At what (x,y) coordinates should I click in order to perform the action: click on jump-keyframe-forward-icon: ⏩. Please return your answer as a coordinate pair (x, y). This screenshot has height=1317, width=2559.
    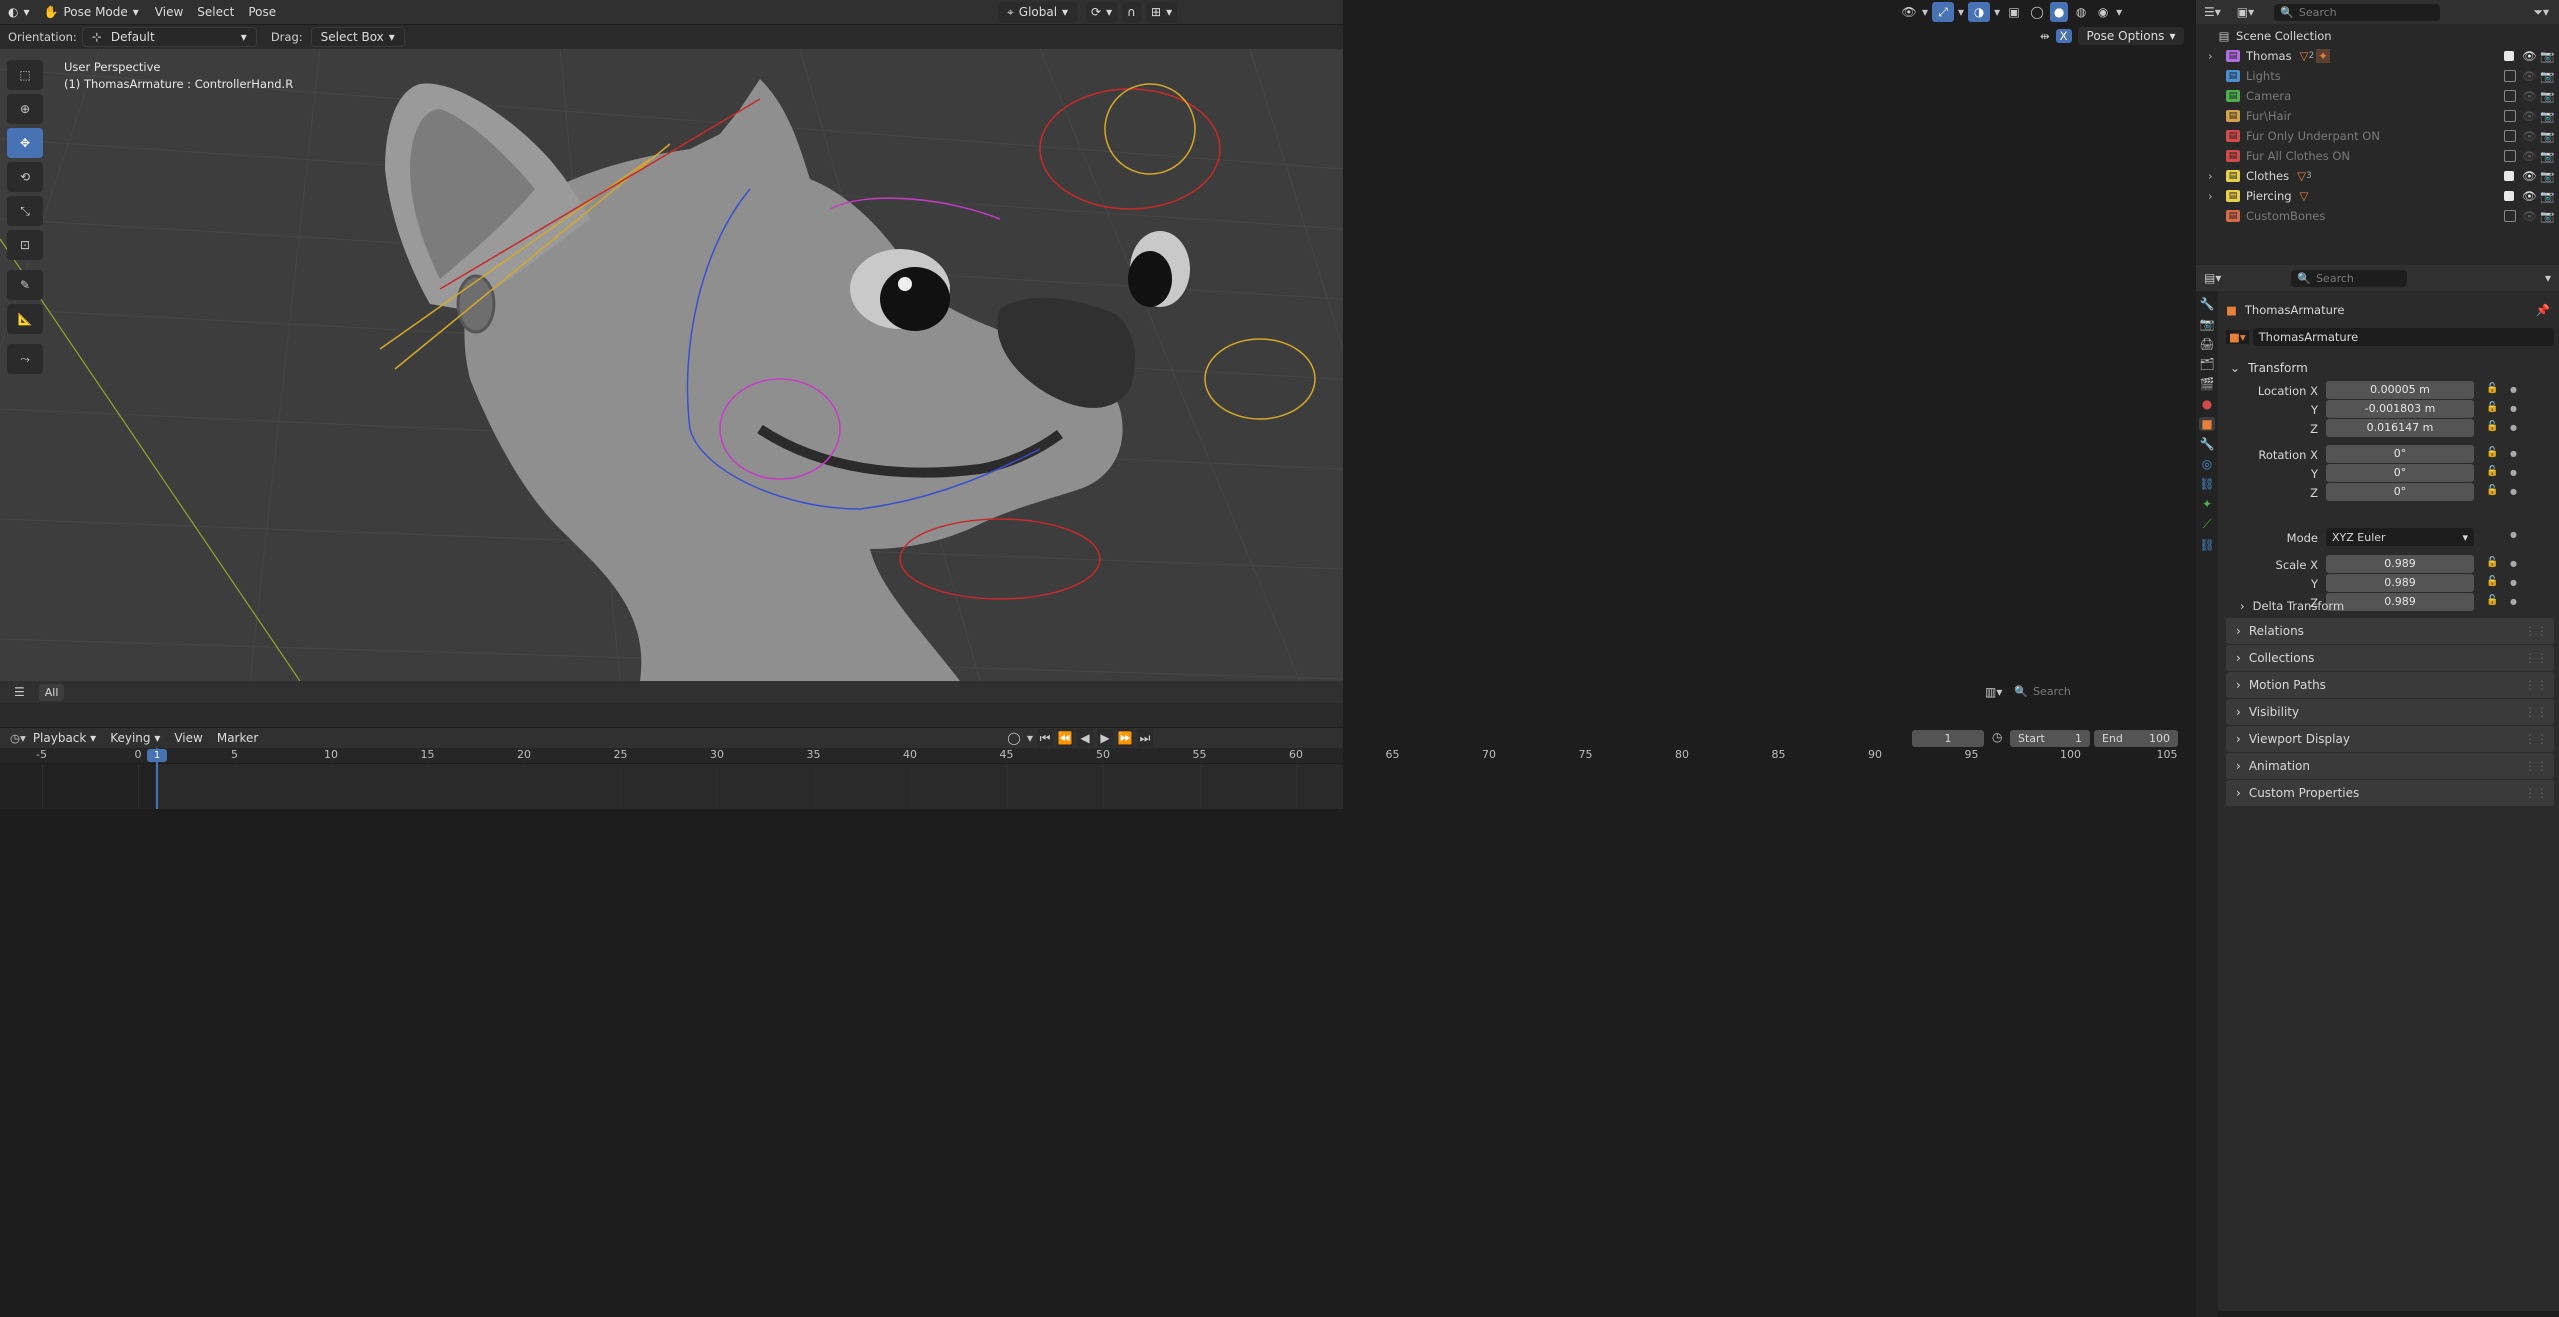
    Looking at the image, I should click on (1125, 738).